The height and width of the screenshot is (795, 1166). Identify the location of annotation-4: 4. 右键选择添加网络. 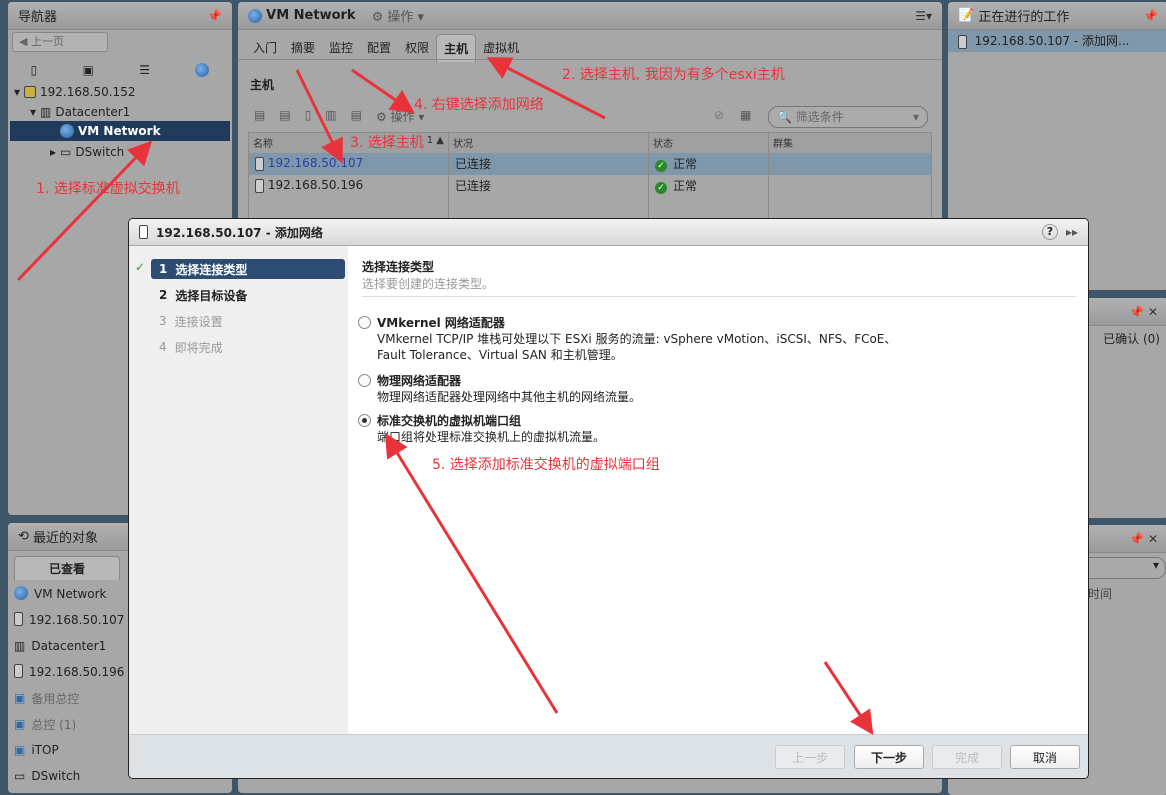
(479, 105).